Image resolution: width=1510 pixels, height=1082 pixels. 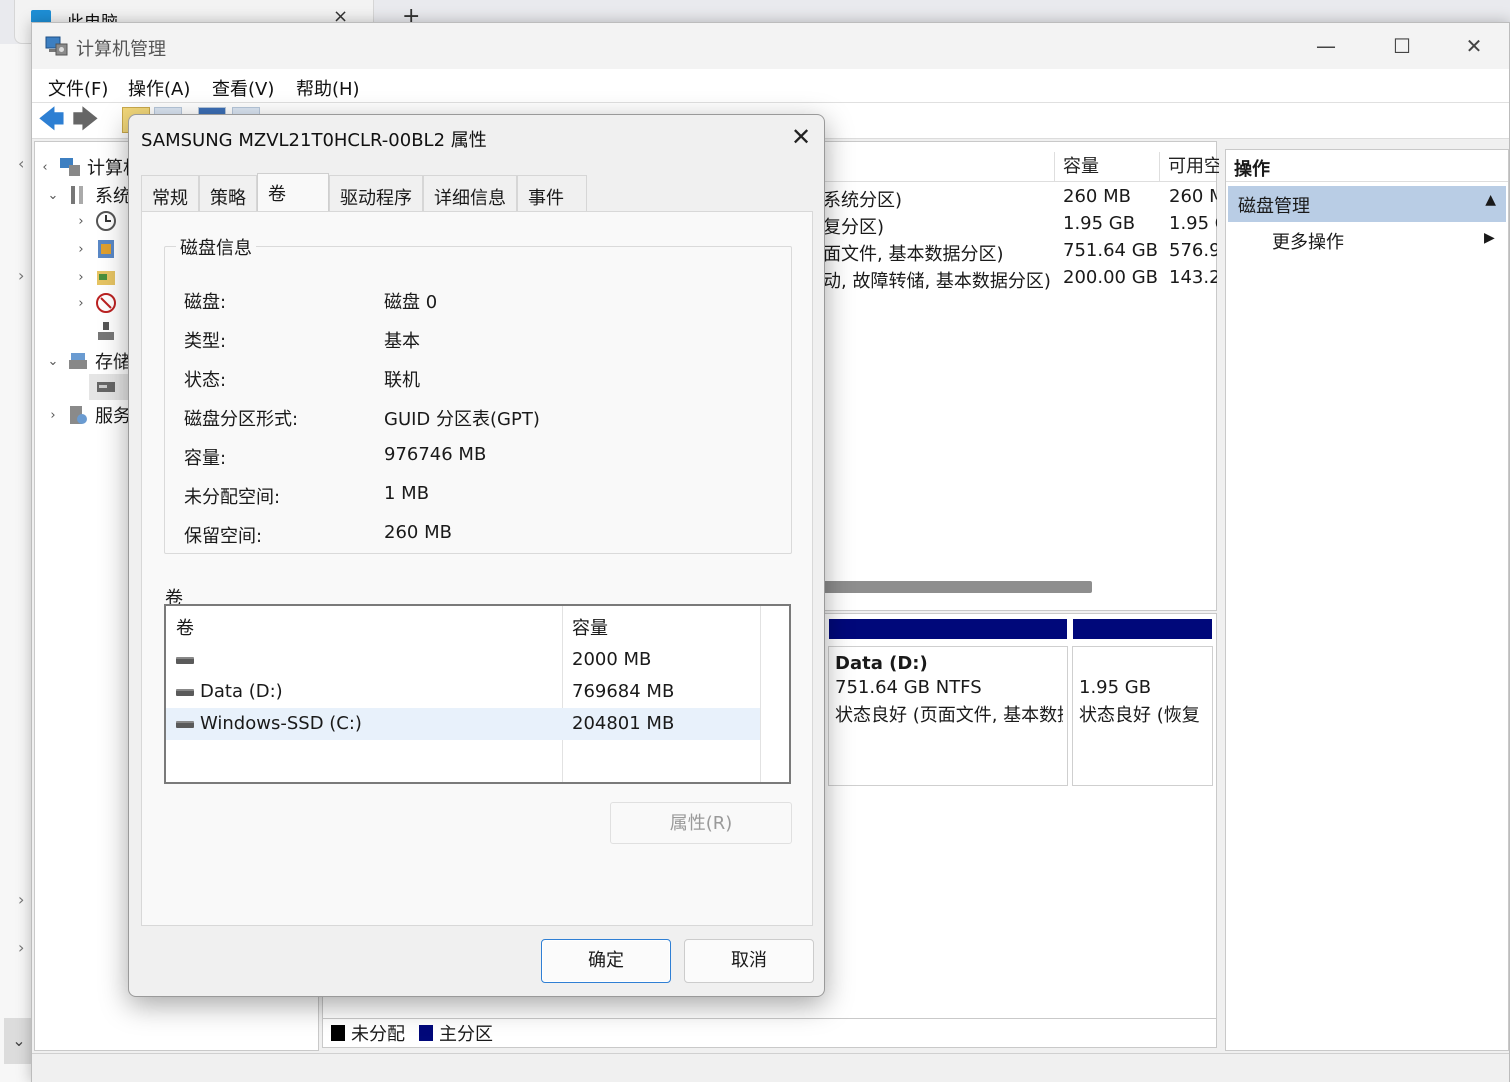 What do you see at coordinates (770, 46) in the screenshot?
I see `title-bar: 计算机管理 — ☐ ✕` at bounding box center [770, 46].